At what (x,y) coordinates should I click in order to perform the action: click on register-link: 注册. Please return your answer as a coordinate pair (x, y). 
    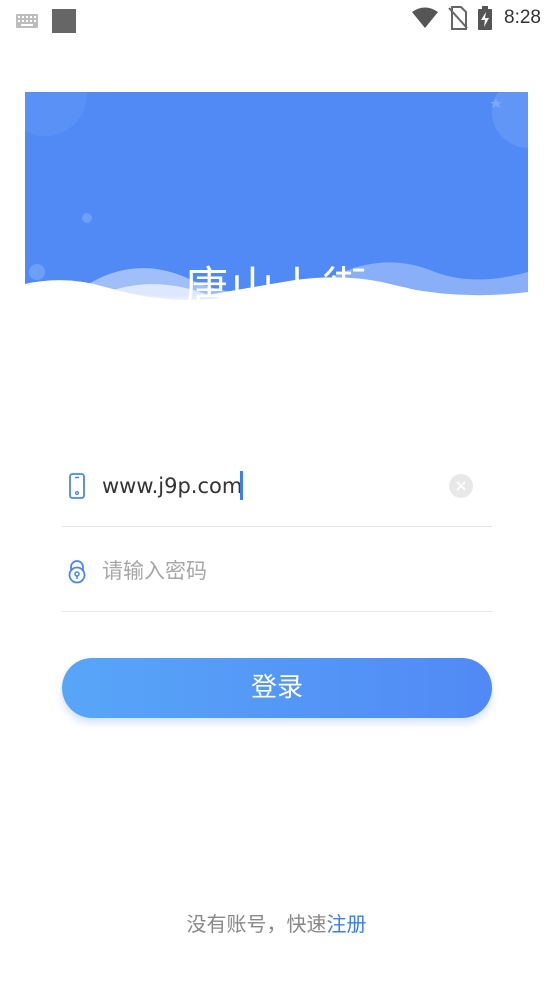
    Looking at the image, I should click on (347, 924).